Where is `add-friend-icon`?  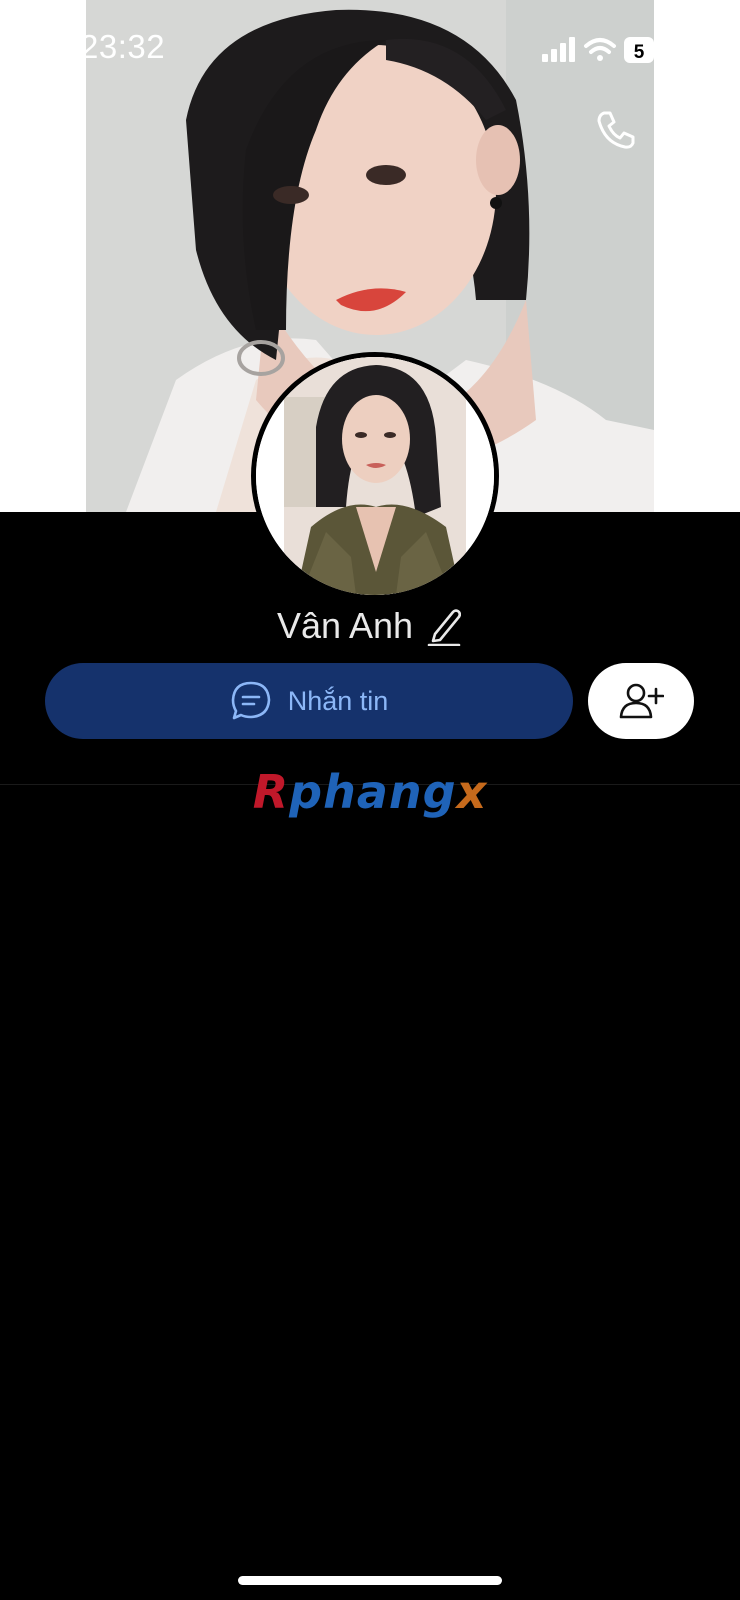
add-friend-icon is located at coordinates (641, 701).